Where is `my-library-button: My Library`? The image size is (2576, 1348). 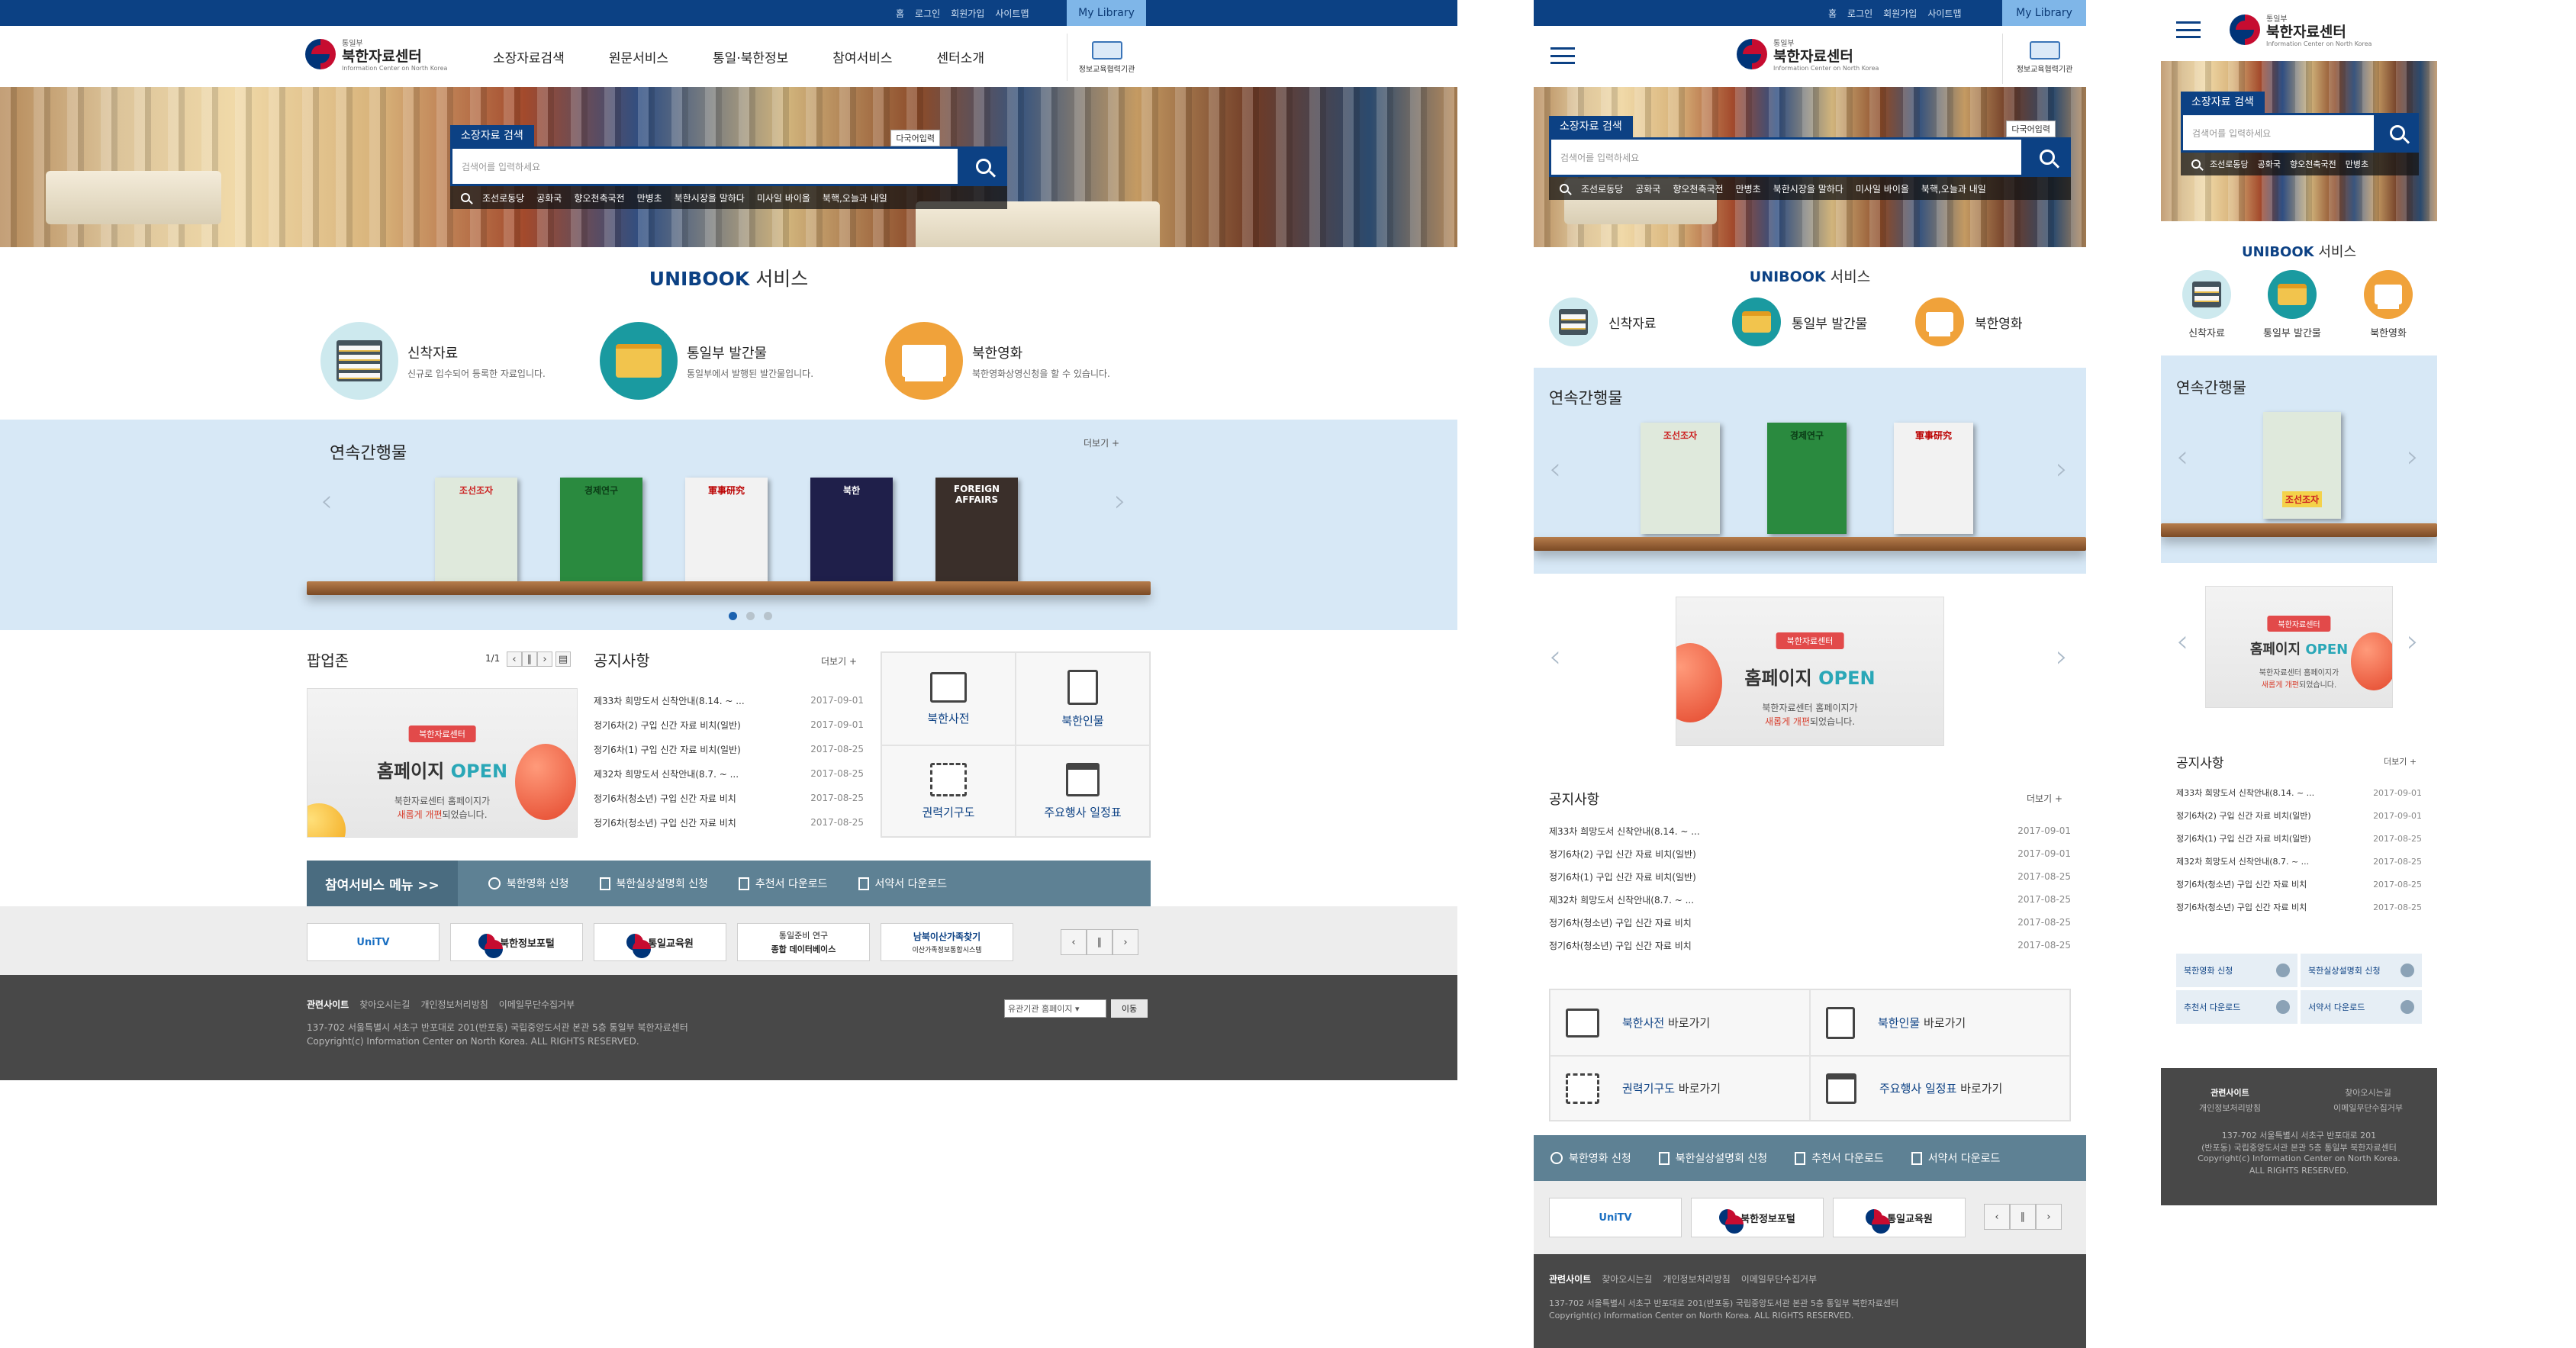
my-library-button: My Library is located at coordinates (1106, 13).